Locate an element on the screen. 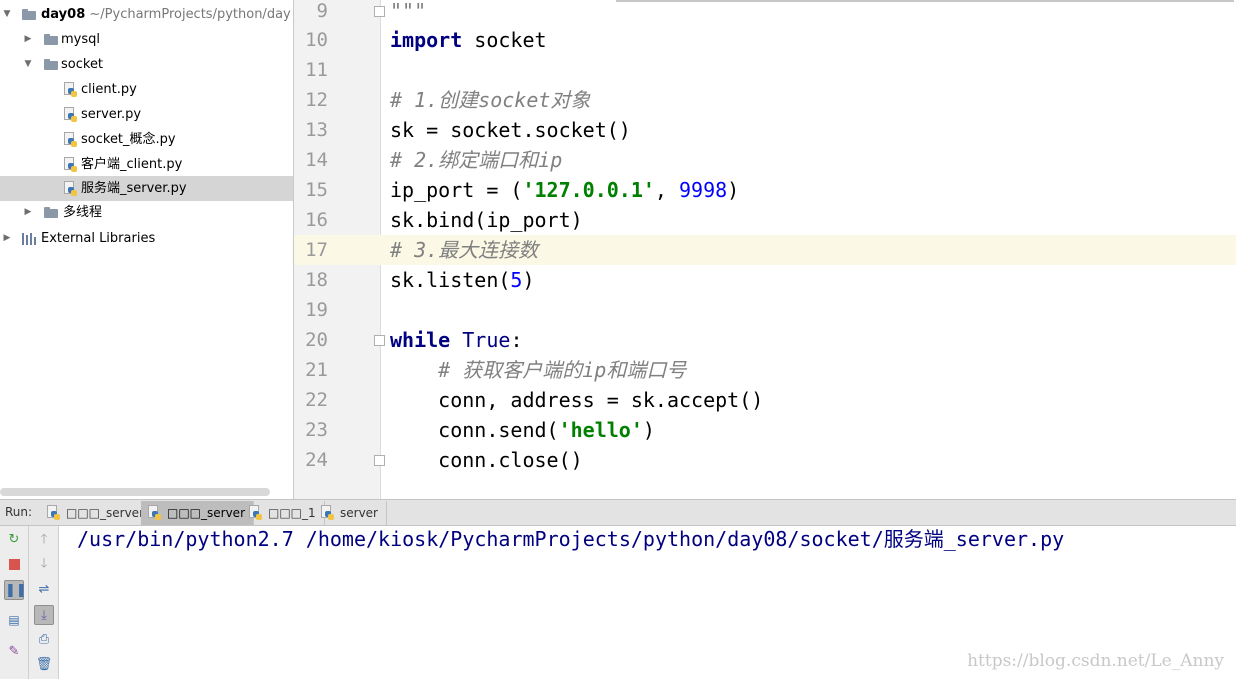  run-tab-label: □□□_1 is located at coordinates (292, 513).